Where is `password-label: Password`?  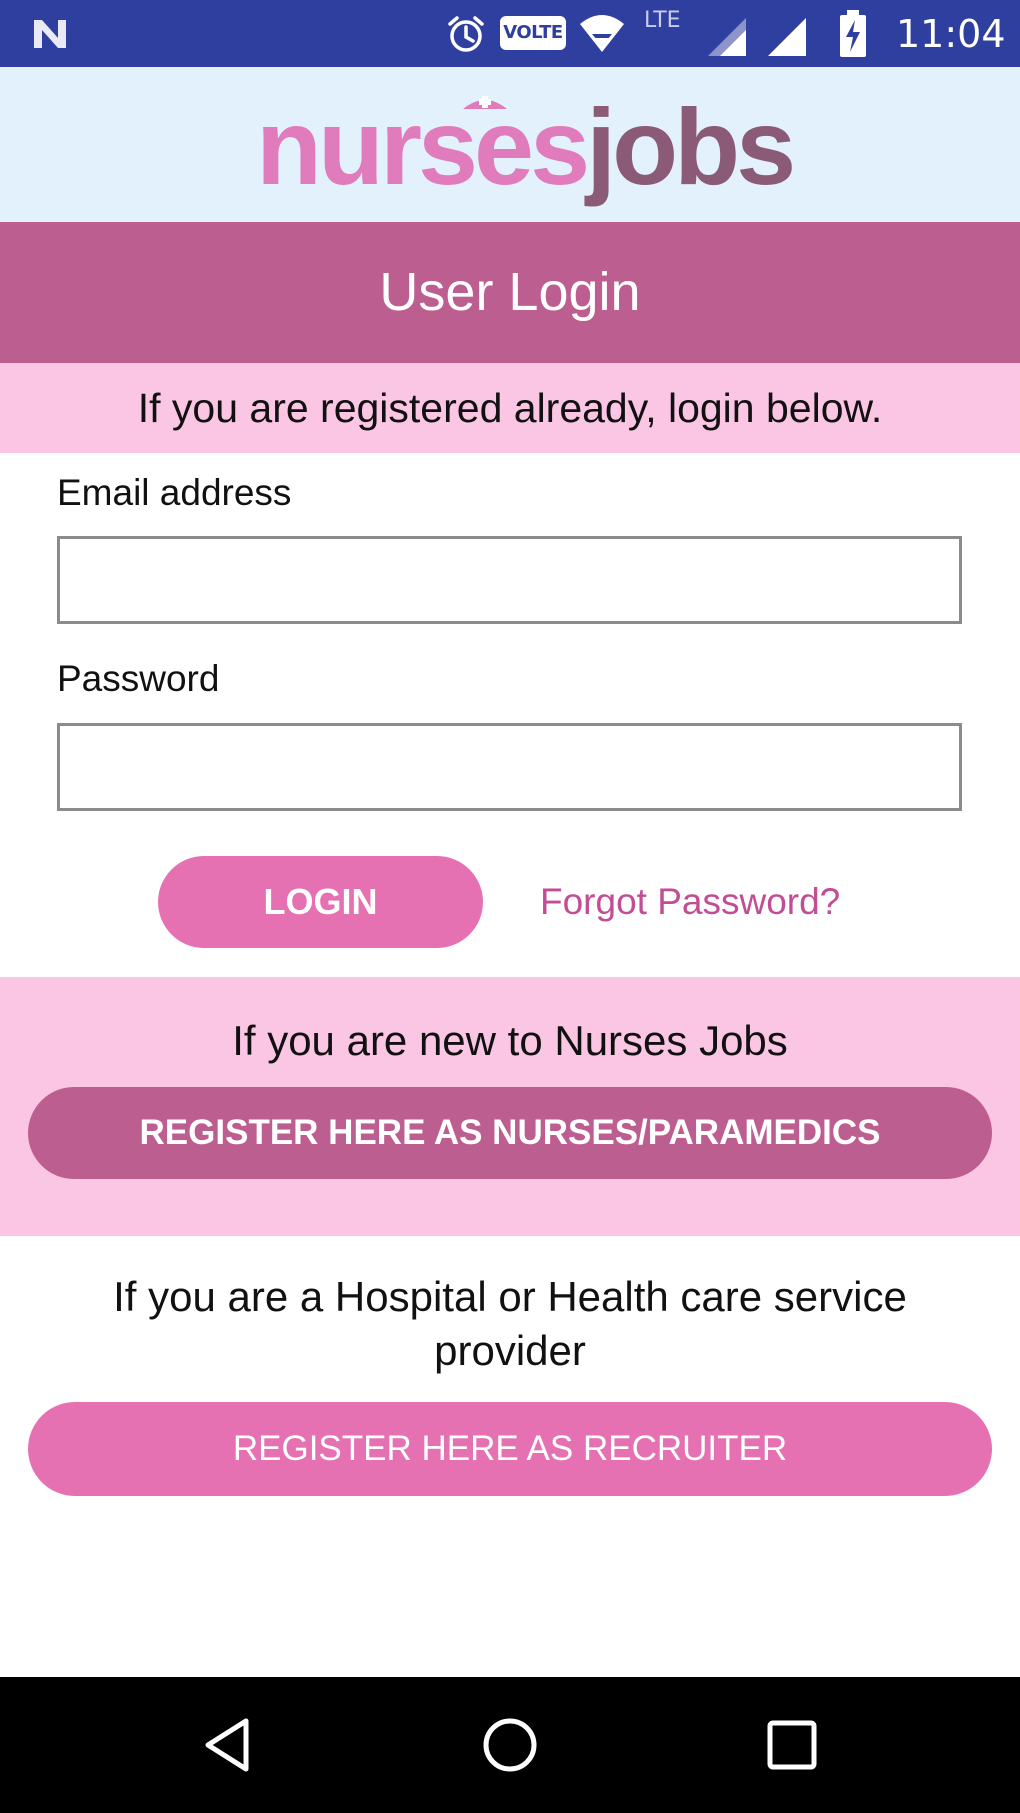 password-label: Password is located at coordinates (138, 678).